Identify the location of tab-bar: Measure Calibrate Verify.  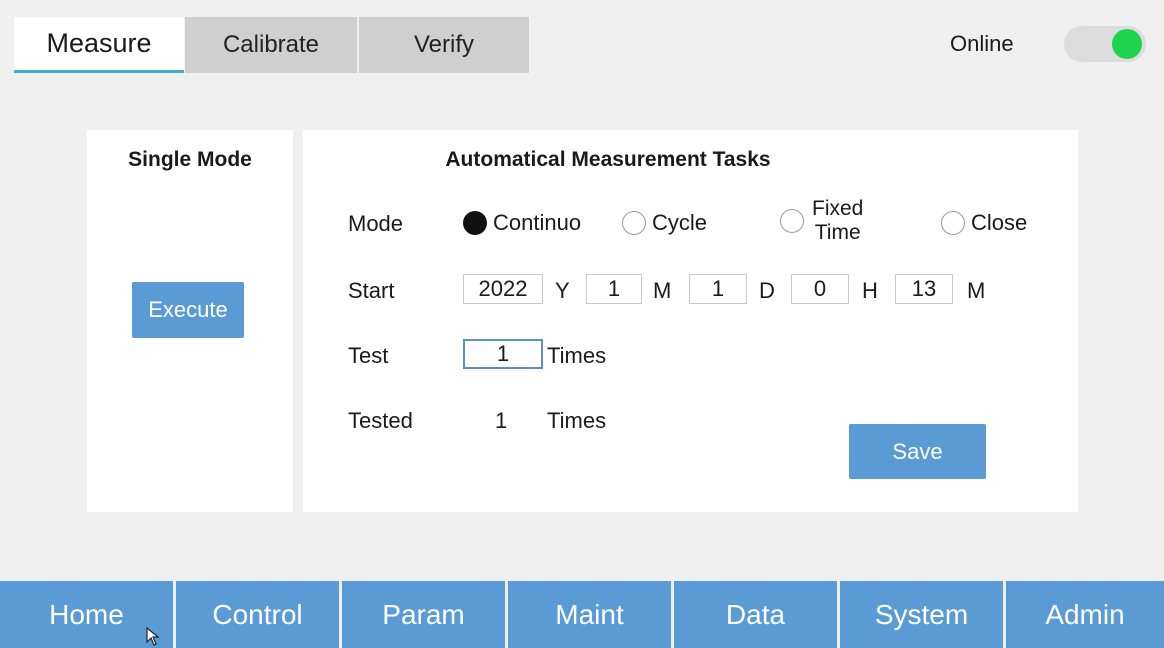
(271, 45).